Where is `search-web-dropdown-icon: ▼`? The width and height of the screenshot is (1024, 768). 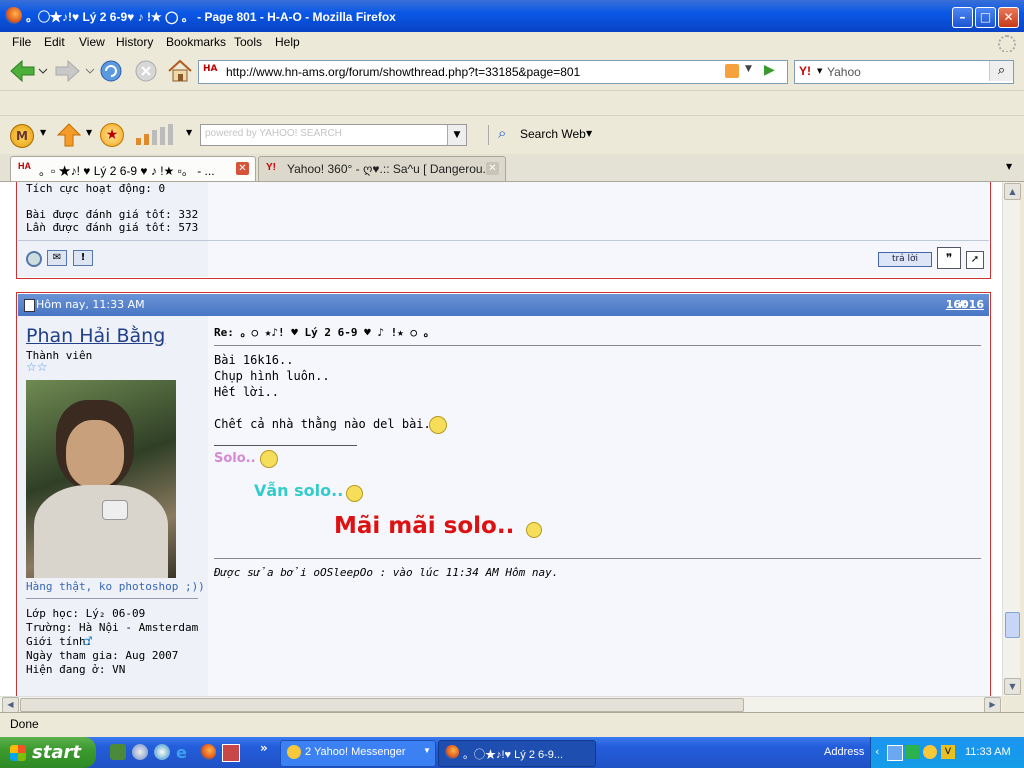
search-web-dropdown-icon: ▼ is located at coordinates (589, 133).